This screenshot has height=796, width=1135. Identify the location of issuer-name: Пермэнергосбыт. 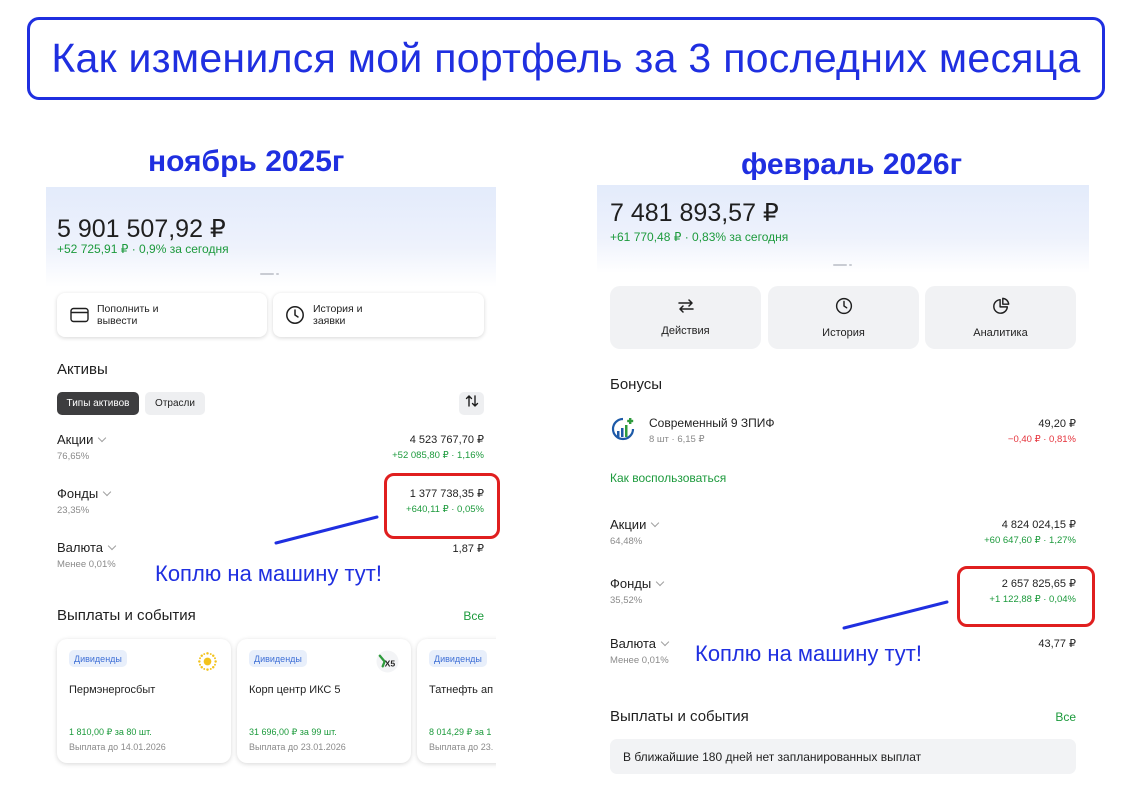
(112, 690).